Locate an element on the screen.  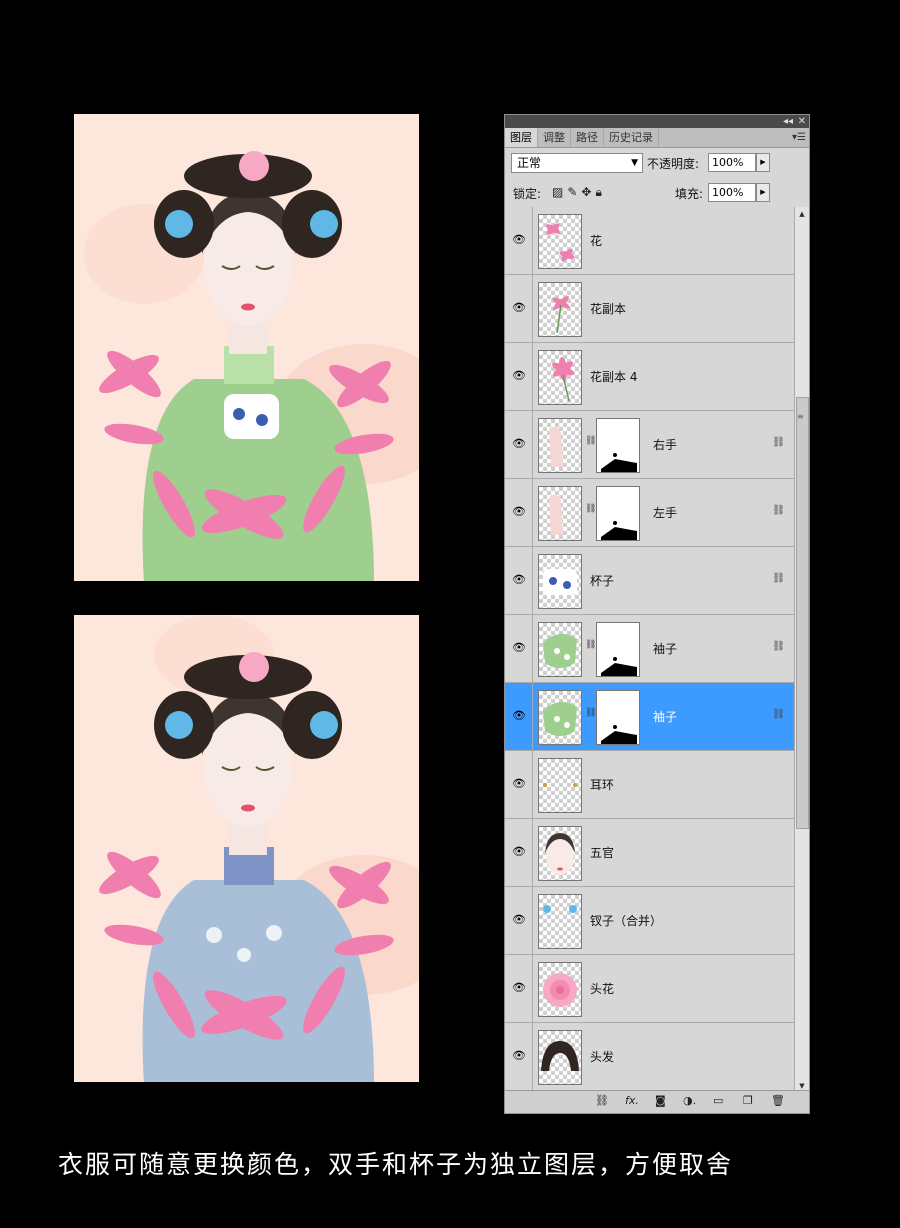
opacity-input: 100% is located at coordinates (732, 162).